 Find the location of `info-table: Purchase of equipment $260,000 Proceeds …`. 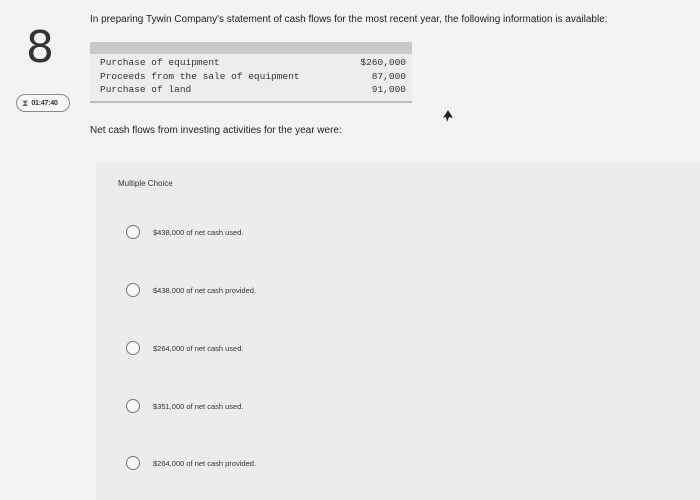

info-table: Purchase of equipment $260,000 Proceeds … is located at coordinates (251, 72).